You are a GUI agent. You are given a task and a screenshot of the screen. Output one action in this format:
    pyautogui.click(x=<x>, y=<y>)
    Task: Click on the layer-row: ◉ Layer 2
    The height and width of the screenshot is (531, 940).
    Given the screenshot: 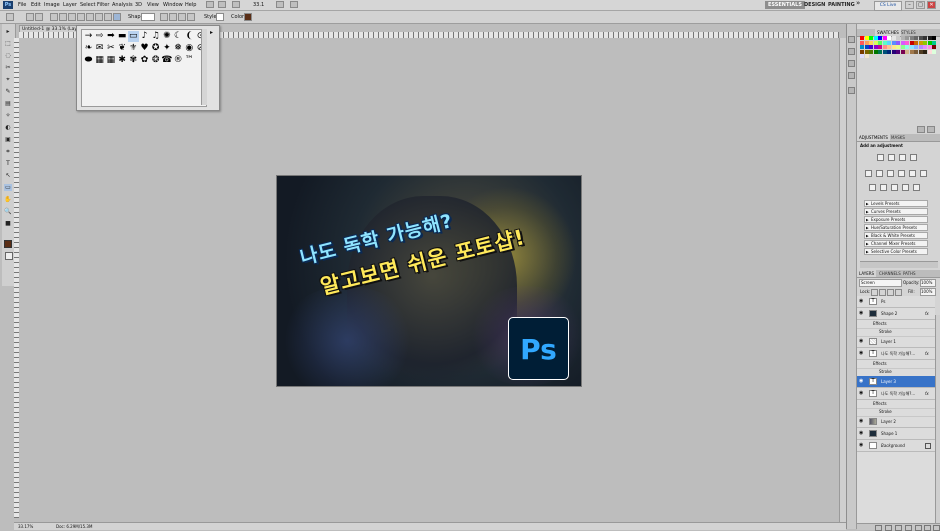 What is the action you would take?
    pyautogui.click(x=896, y=422)
    